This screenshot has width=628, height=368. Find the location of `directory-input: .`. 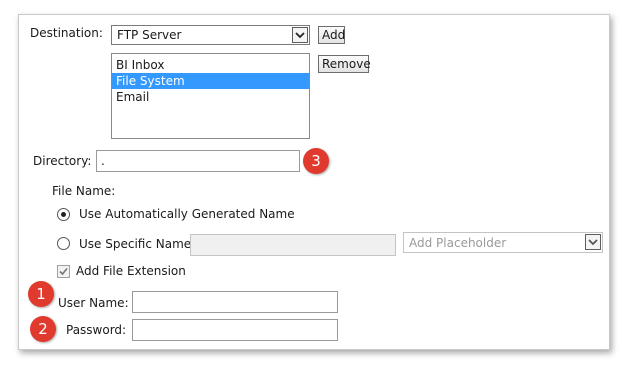

directory-input: . is located at coordinates (198, 161).